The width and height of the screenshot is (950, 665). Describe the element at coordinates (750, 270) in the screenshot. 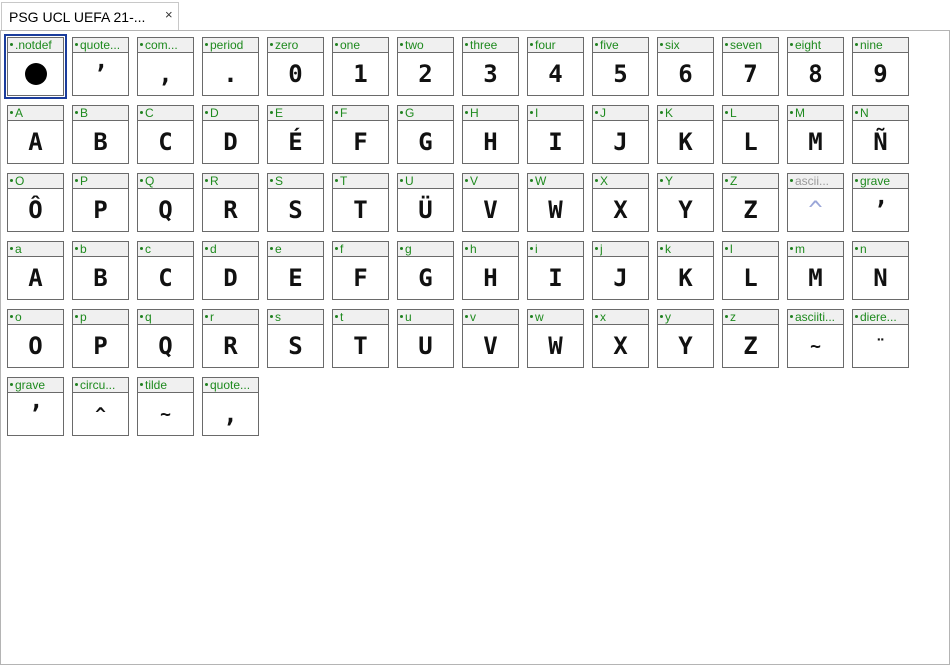

I see `glyph-cell: lL` at that location.